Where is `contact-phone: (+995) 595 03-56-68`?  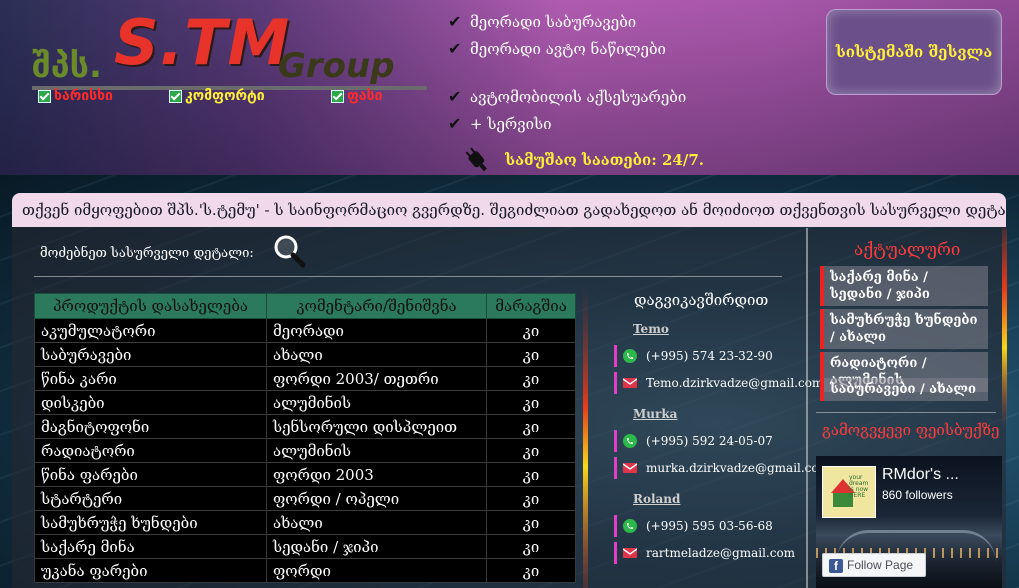
contact-phone: (+995) 595 03-56-68 is located at coordinates (709, 526).